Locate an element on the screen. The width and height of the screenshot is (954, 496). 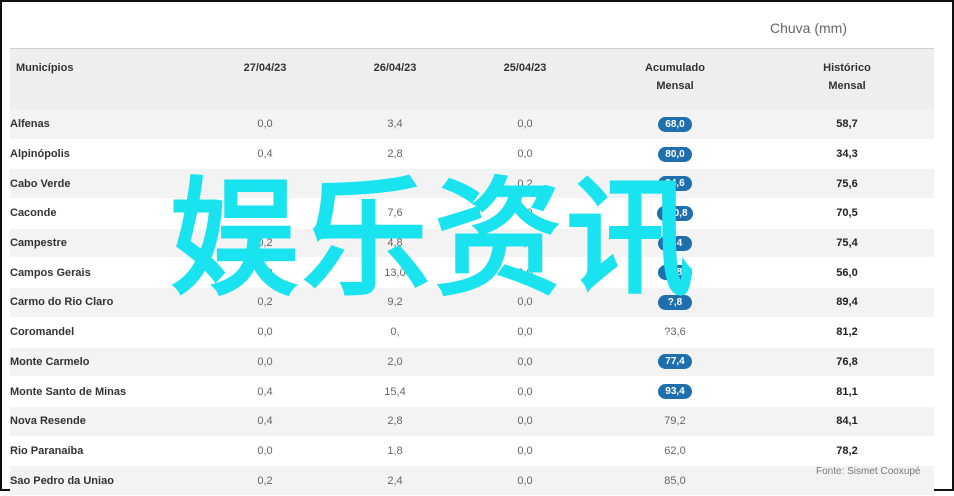
acumulado-cell: 68,0 is located at coordinates (675, 125).